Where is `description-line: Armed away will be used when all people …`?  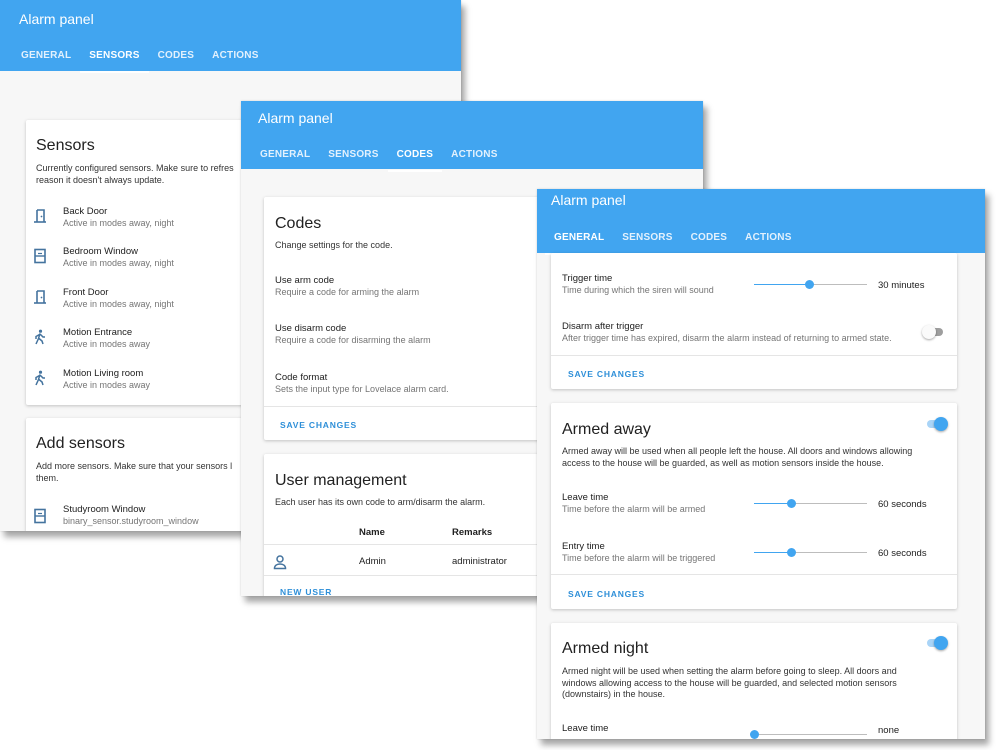
description-line: Armed away will be used when all people … is located at coordinates (737, 451).